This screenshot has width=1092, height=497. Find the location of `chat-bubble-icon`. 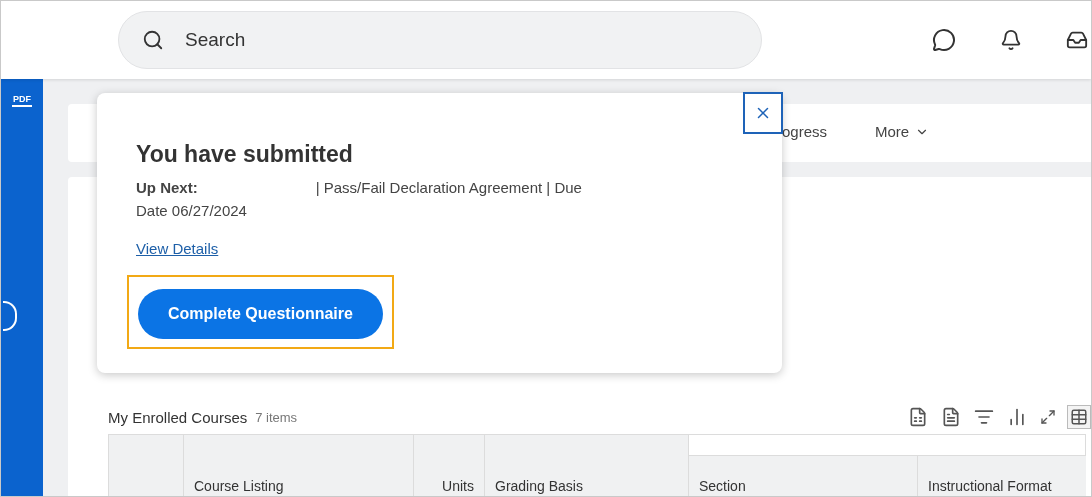

chat-bubble-icon is located at coordinates (944, 40).